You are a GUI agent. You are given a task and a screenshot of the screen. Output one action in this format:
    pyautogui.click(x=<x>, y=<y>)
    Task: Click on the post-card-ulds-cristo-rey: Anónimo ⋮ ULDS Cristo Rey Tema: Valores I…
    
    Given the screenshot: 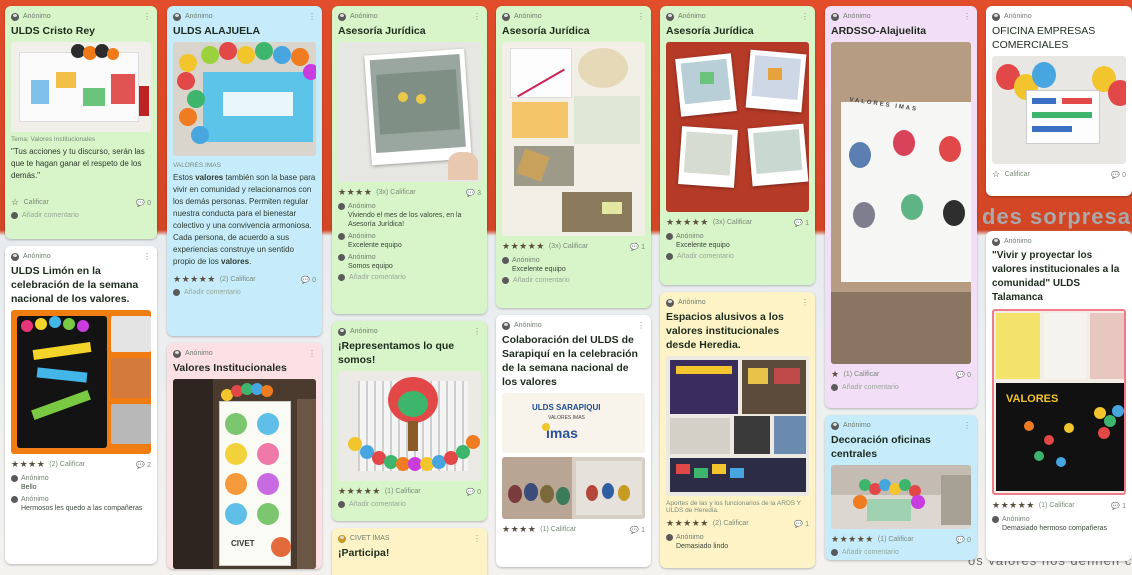 What is the action you would take?
    pyautogui.click(x=81, y=122)
    